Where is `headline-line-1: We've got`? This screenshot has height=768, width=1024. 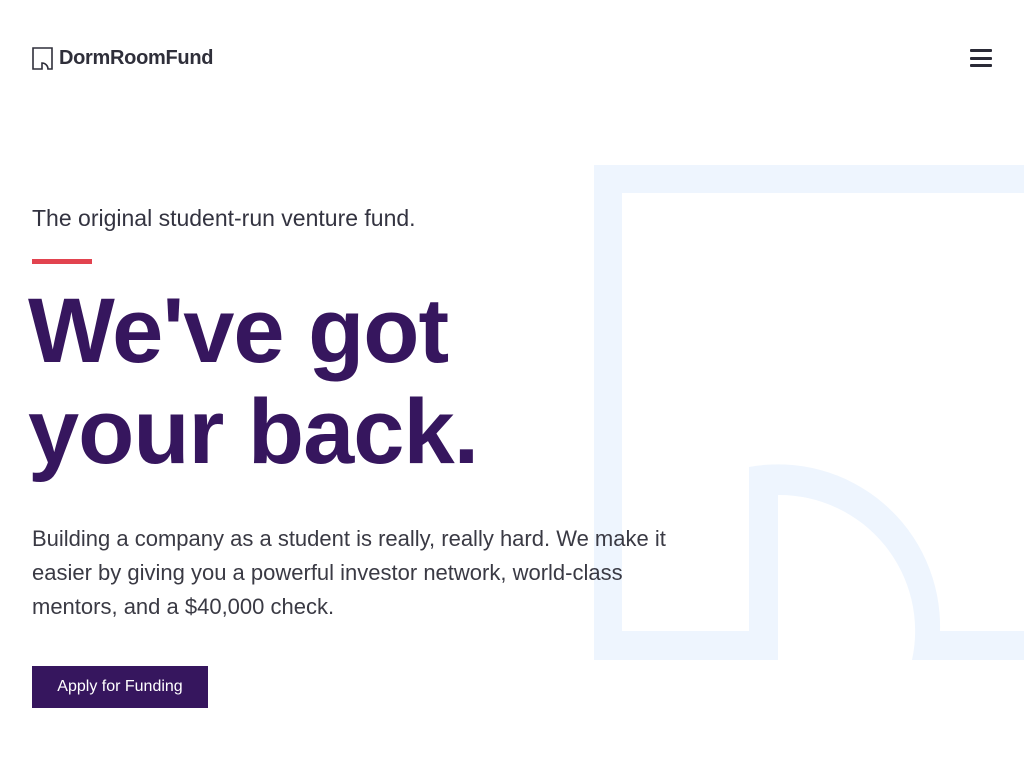
headline-line-1: We've got is located at coordinates (238, 331).